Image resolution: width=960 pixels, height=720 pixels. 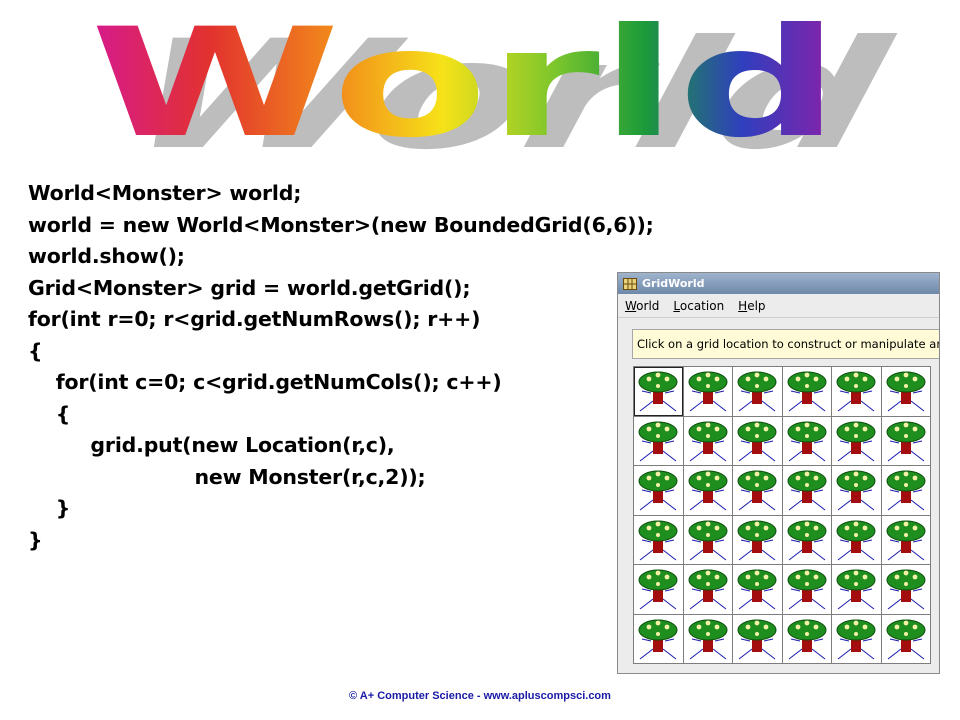 I want to click on window-title: GridWorld, so click(x=673, y=283).